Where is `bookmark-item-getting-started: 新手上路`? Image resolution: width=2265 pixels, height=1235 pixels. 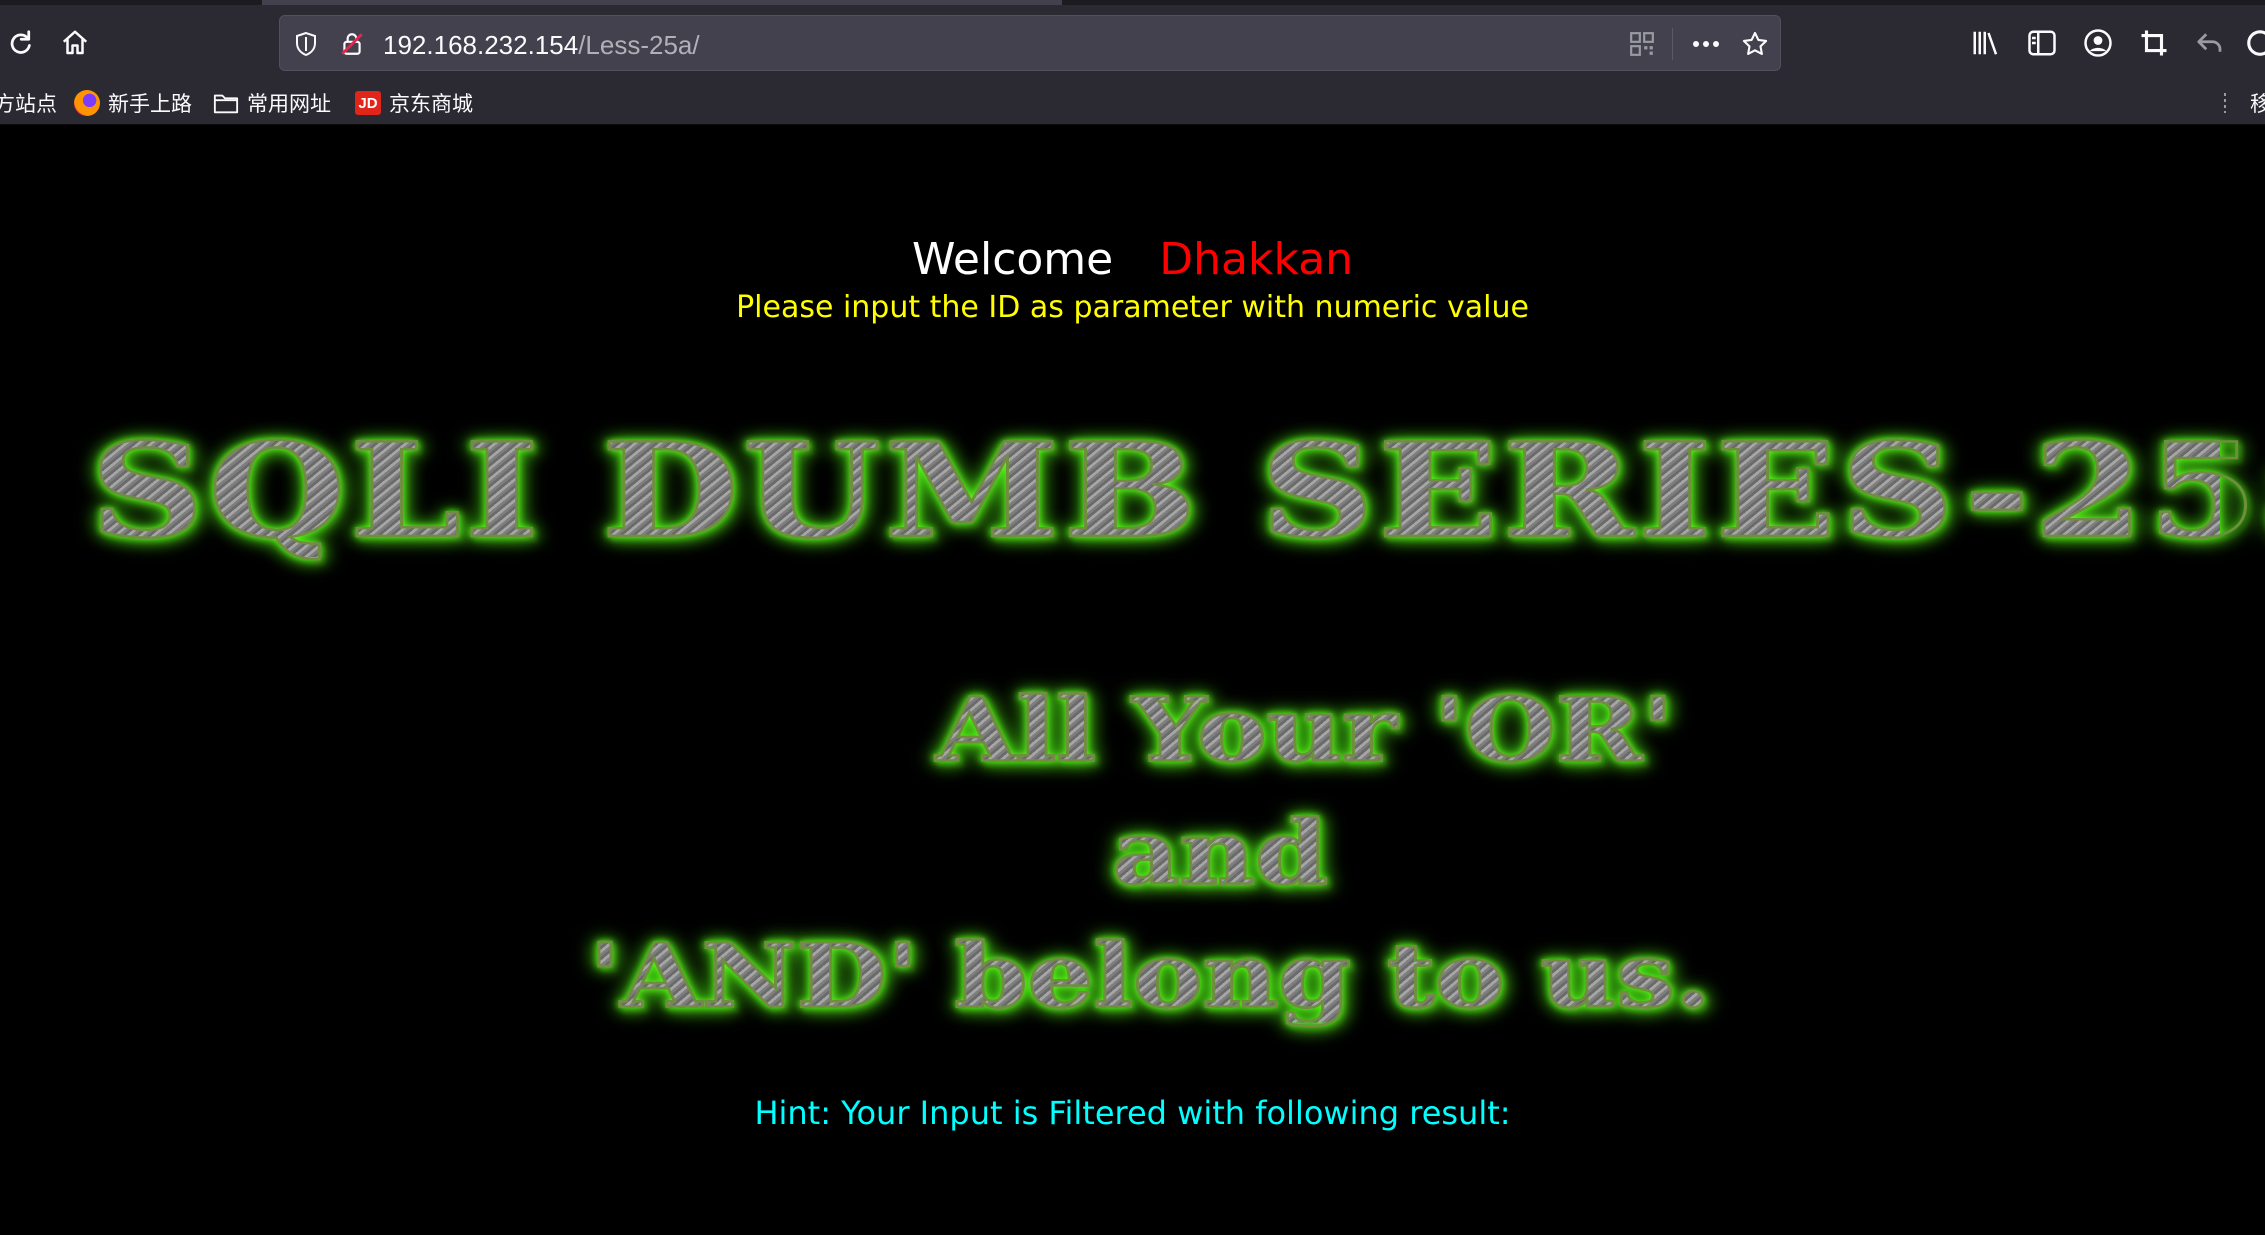
bookmark-item-getting-started: 新手上路 is located at coordinates (133, 103).